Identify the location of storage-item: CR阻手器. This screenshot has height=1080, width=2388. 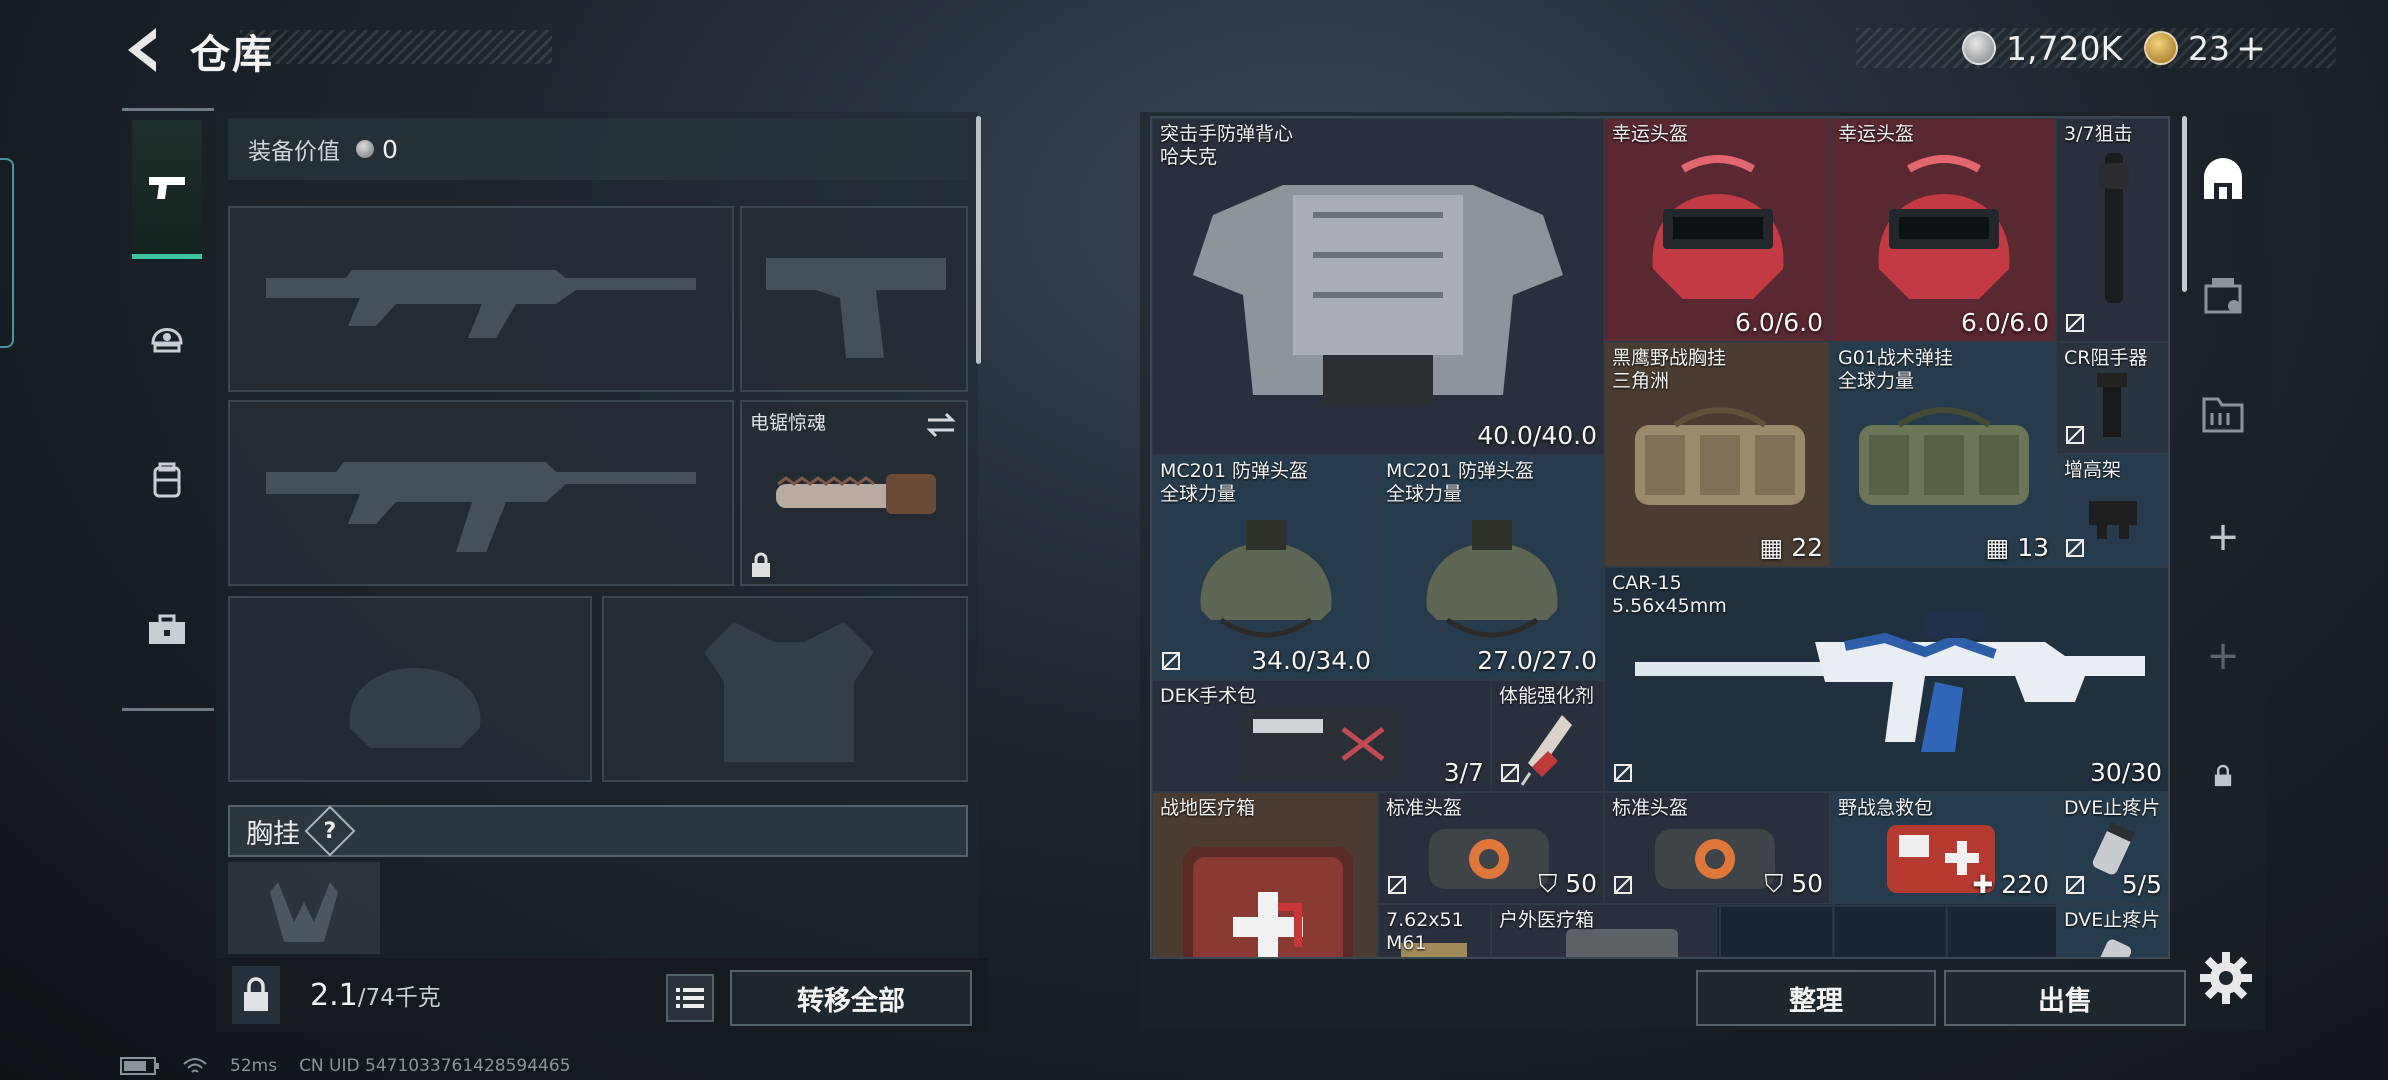
(2112, 398).